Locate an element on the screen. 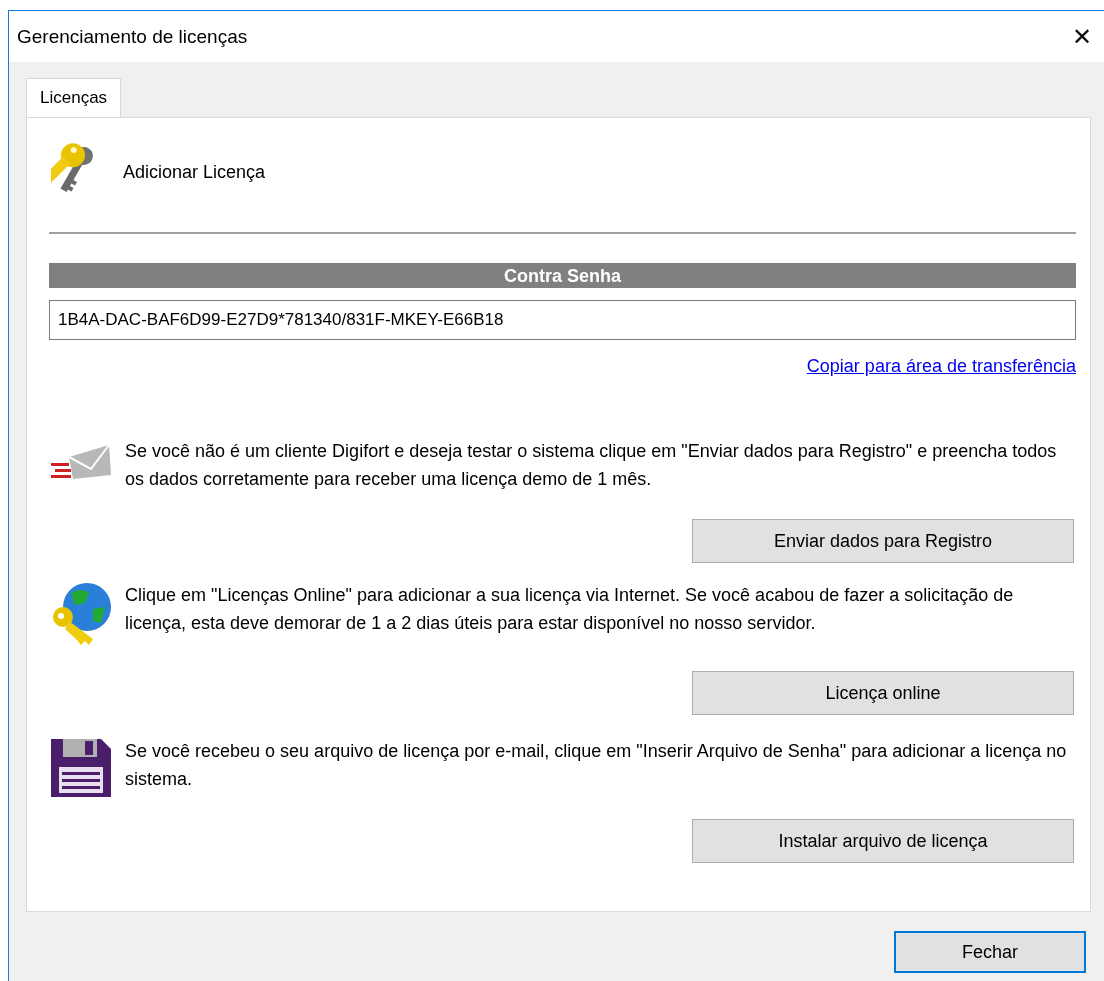  close-button: ✕ is located at coordinates (1082, 36).